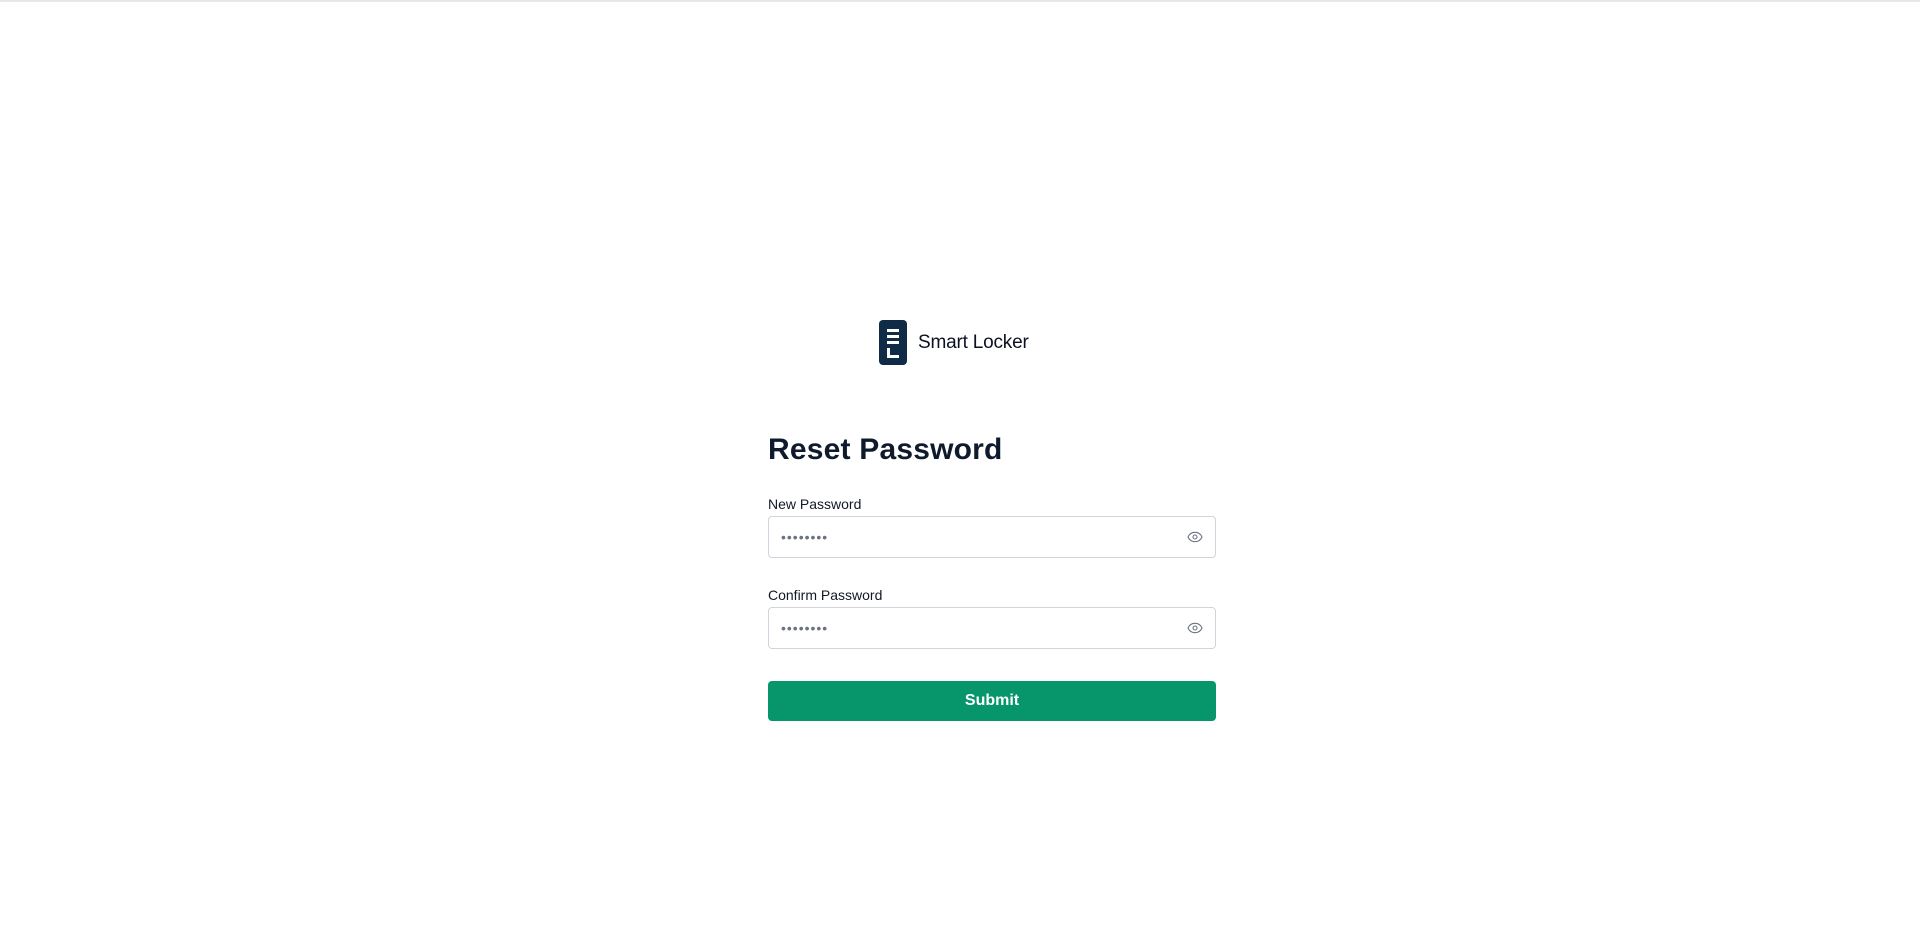 This screenshot has width=1920, height=952. I want to click on confirm-password-field-wrapper, so click(992, 628).